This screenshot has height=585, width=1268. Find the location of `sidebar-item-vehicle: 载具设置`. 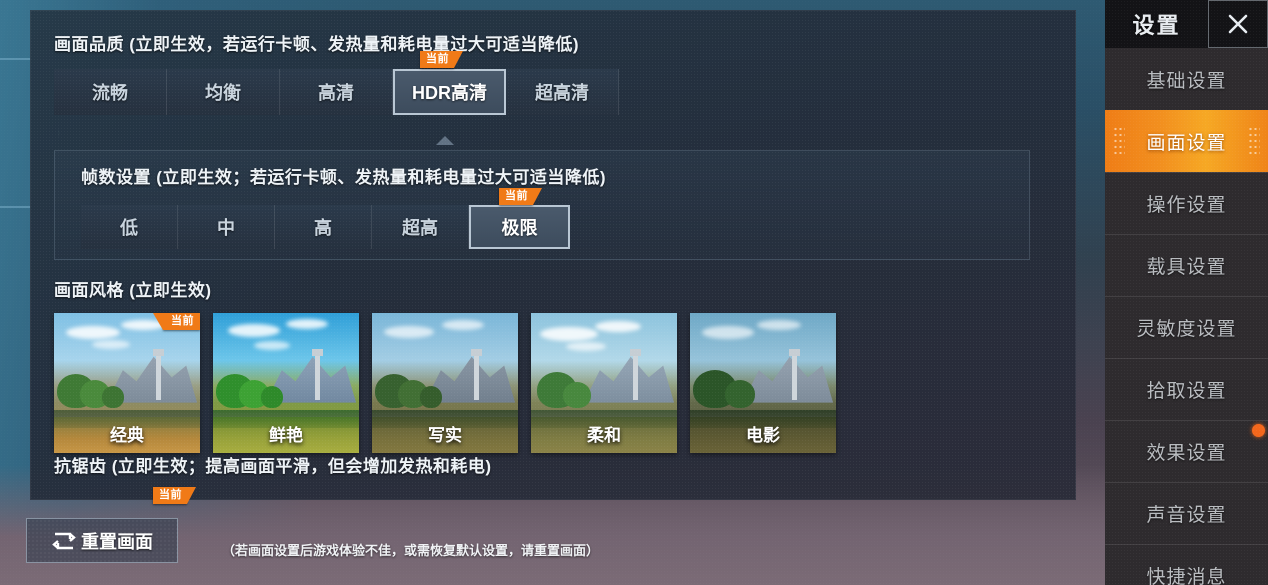

sidebar-item-vehicle: 载具设置 is located at coordinates (1186, 265).